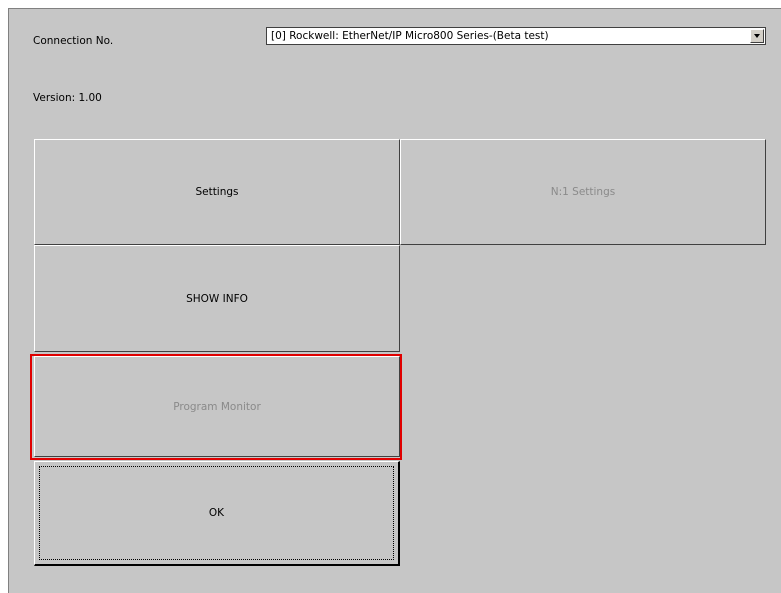  I want to click on version-label: Version: 1.00, so click(67, 98).